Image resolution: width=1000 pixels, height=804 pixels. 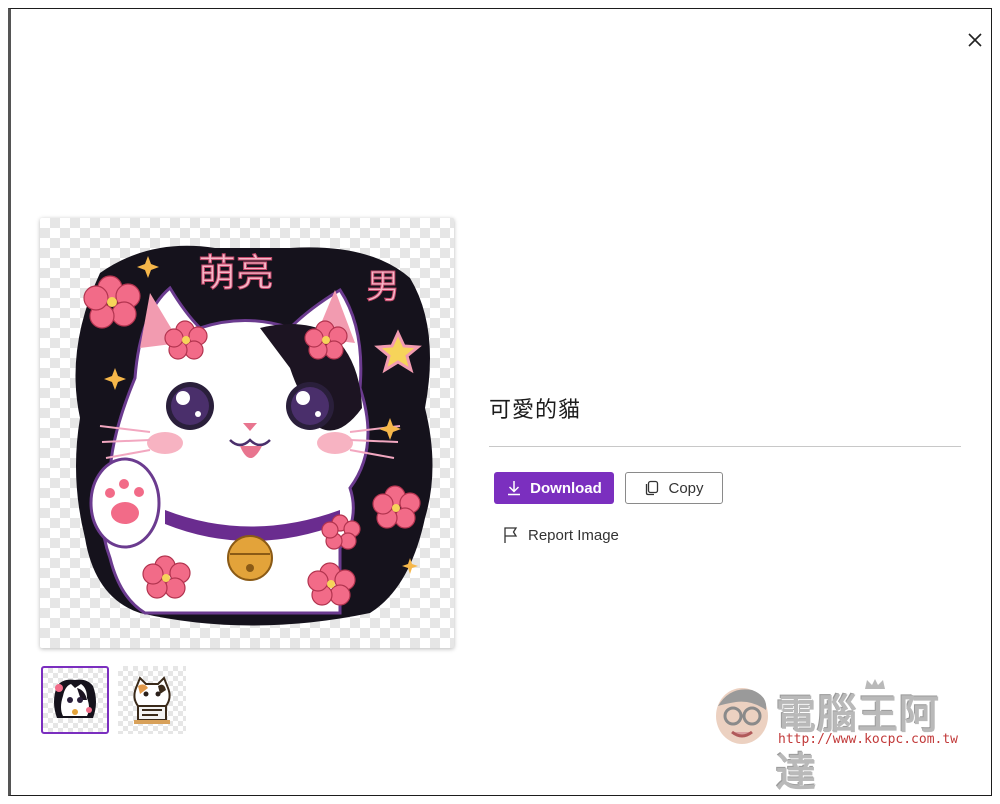 I want to click on watermark: 電腦王阿達 http://www.kocpc.com.tw, so click(x=842, y=737).